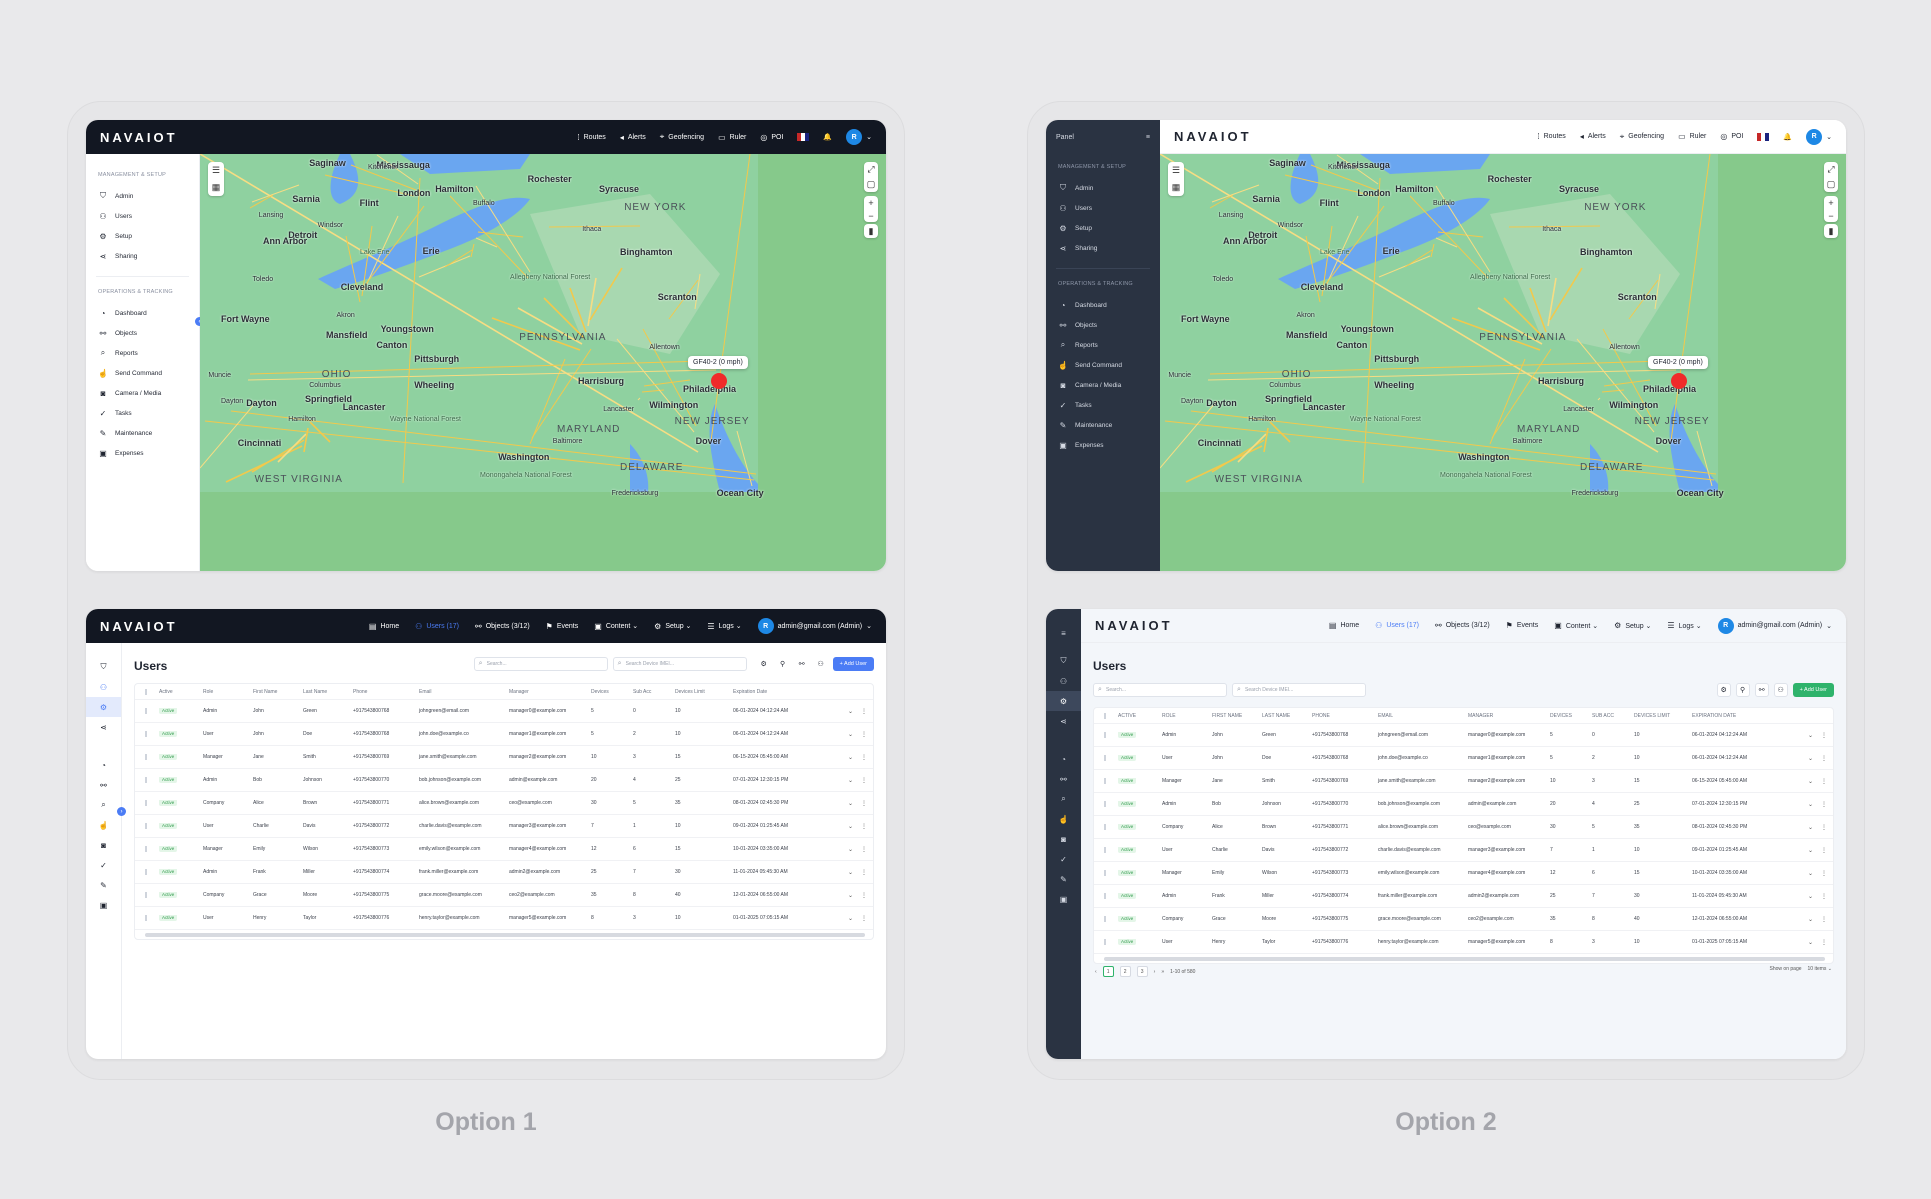 The width and height of the screenshot is (1931, 1199). Describe the element at coordinates (870, 169) in the screenshot. I see `fullscreen-icon: ⤢` at that location.